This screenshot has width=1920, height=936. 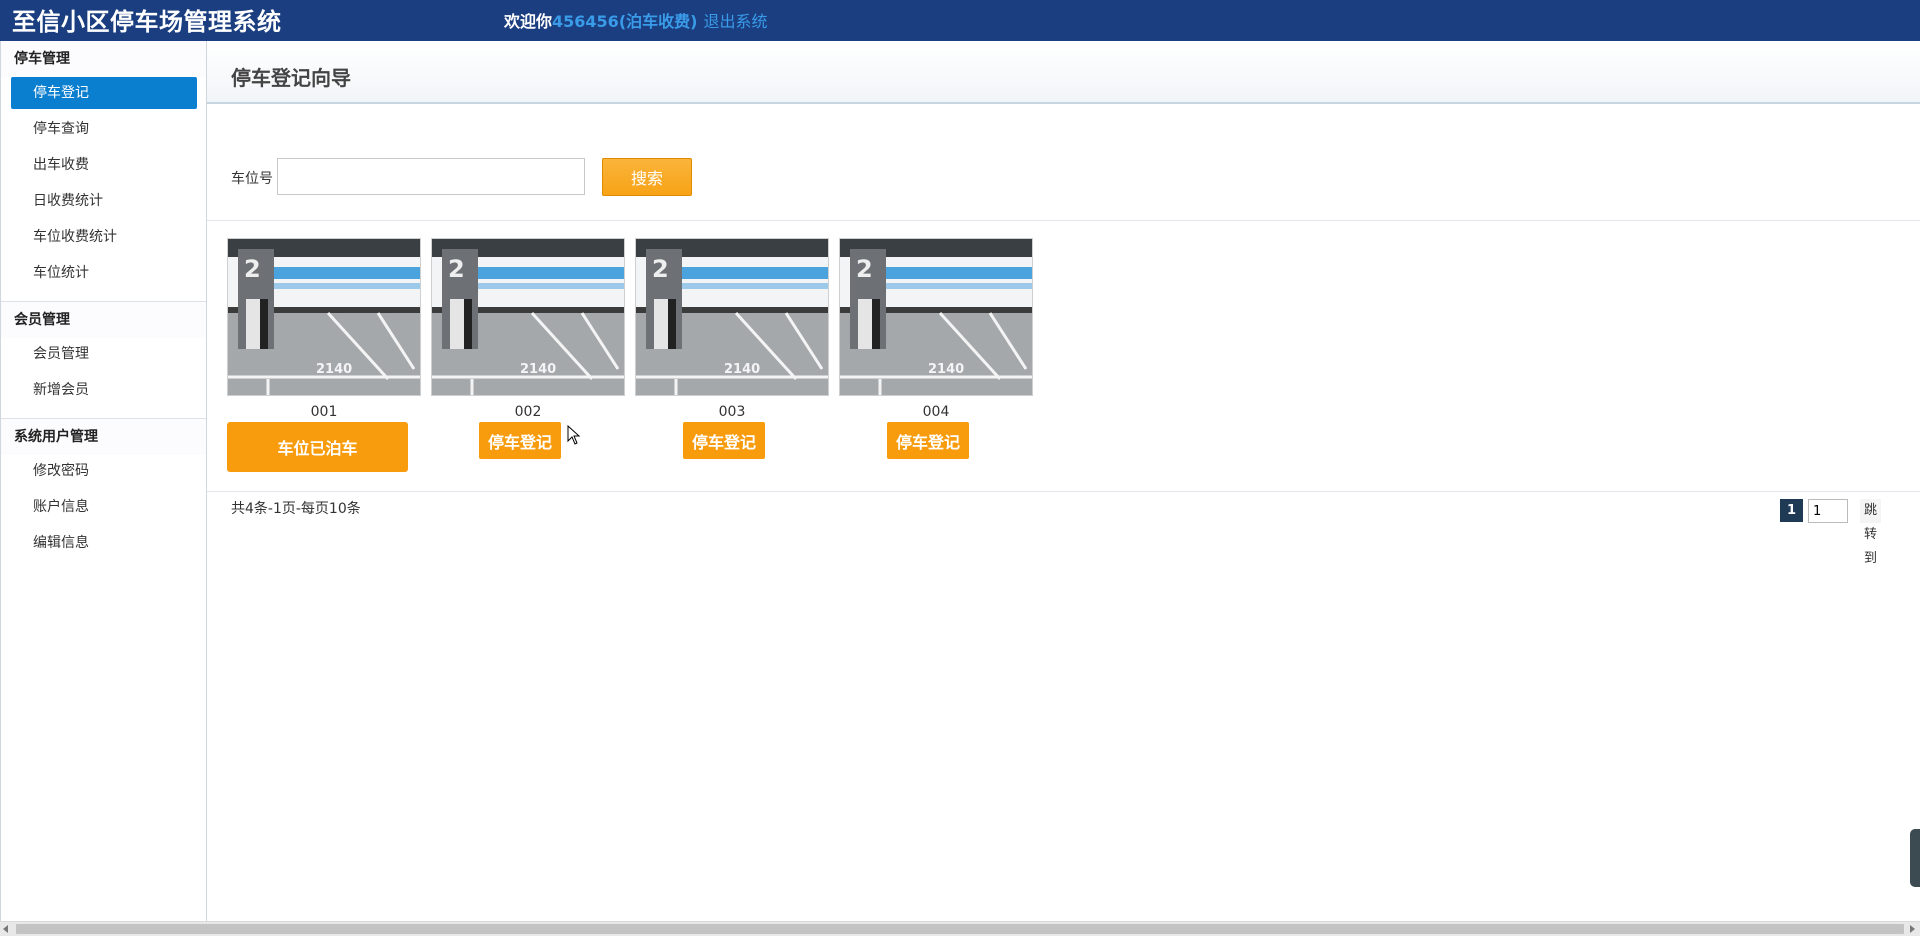 I want to click on scroll-left-arrow-icon, so click(x=5, y=929).